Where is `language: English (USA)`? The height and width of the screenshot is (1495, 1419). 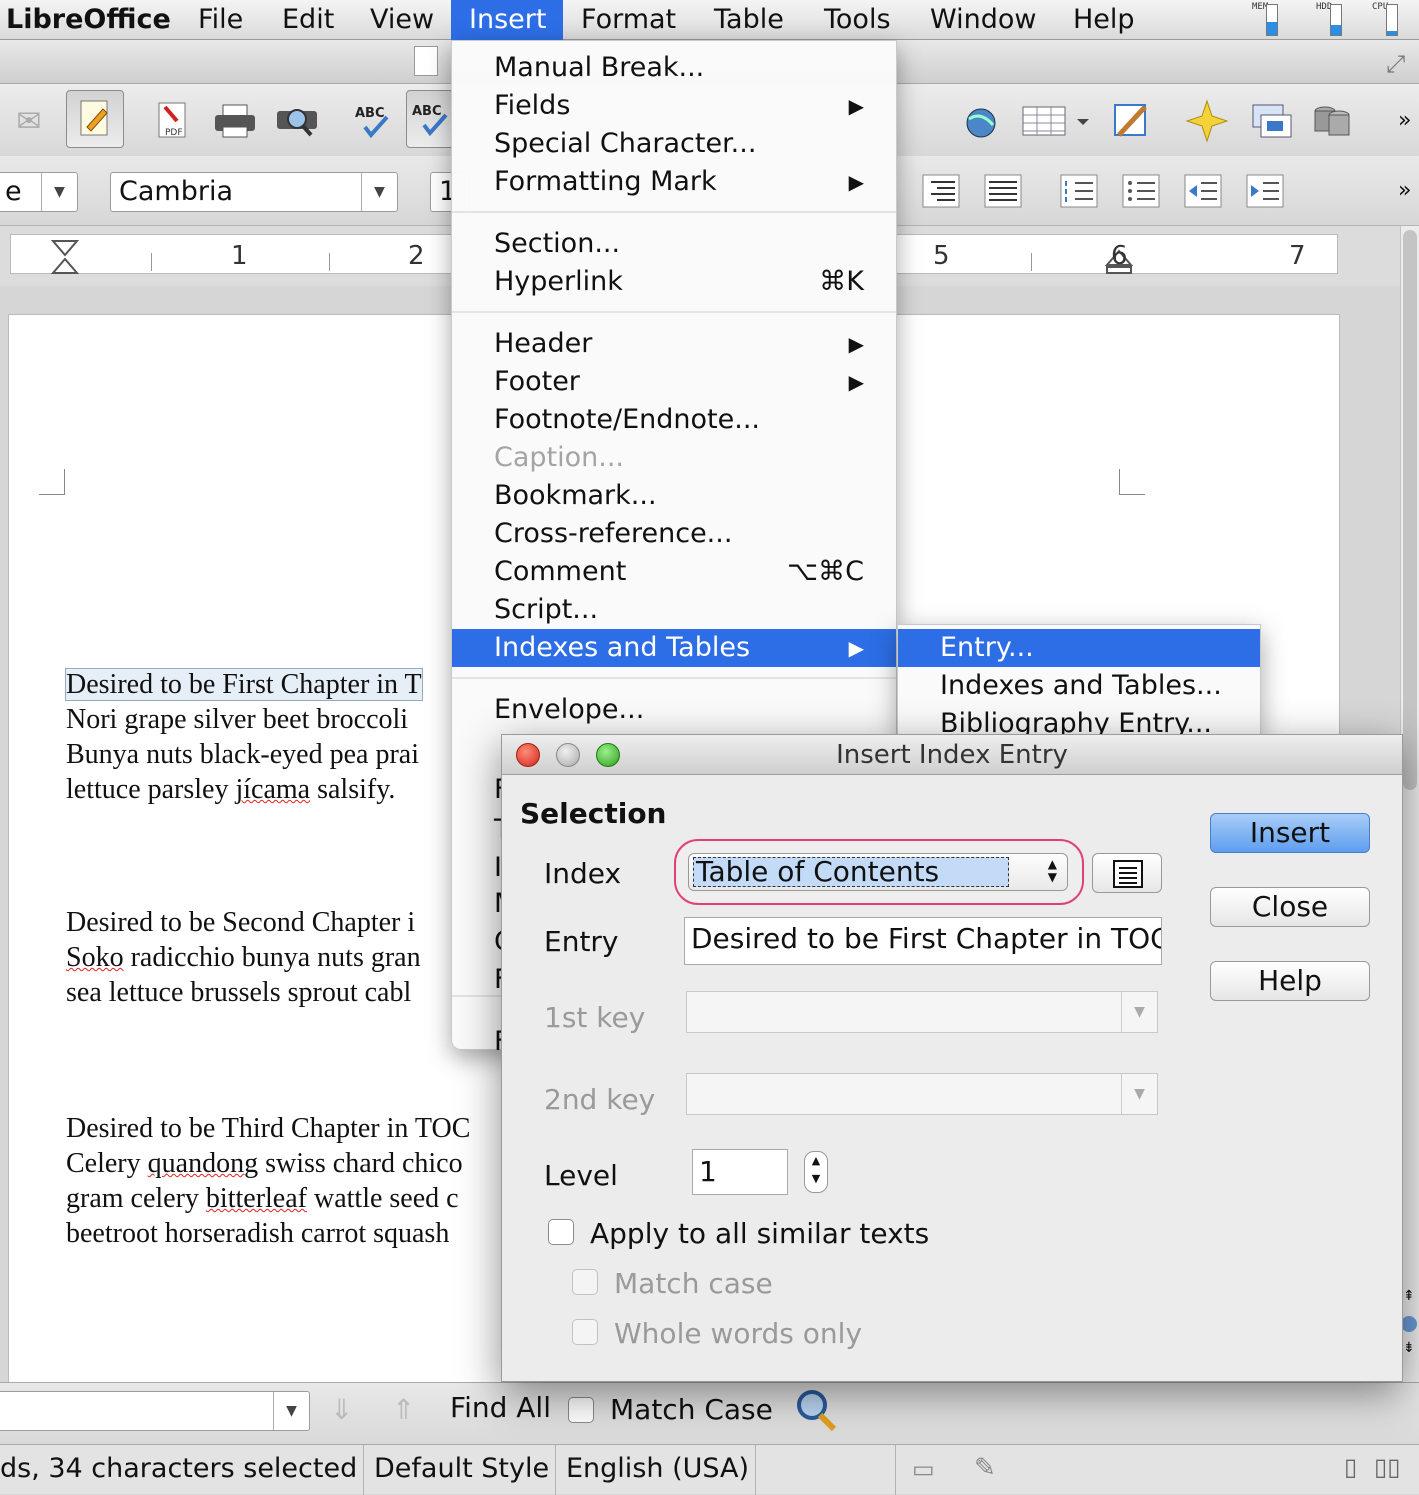
language: English (USA) is located at coordinates (656, 1470).